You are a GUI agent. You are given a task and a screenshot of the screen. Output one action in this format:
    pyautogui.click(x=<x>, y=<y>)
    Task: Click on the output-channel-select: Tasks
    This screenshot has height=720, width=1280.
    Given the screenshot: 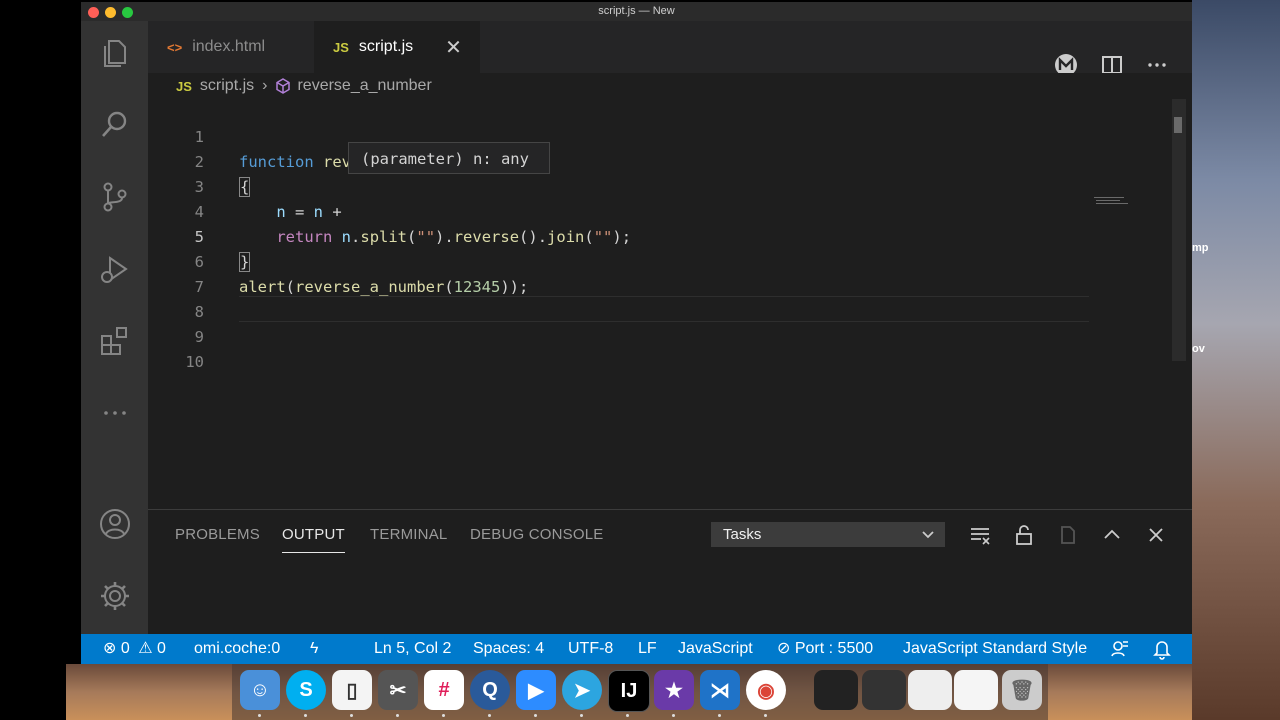 What is the action you would take?
    pyautogui.click(x=828, y=534)
    